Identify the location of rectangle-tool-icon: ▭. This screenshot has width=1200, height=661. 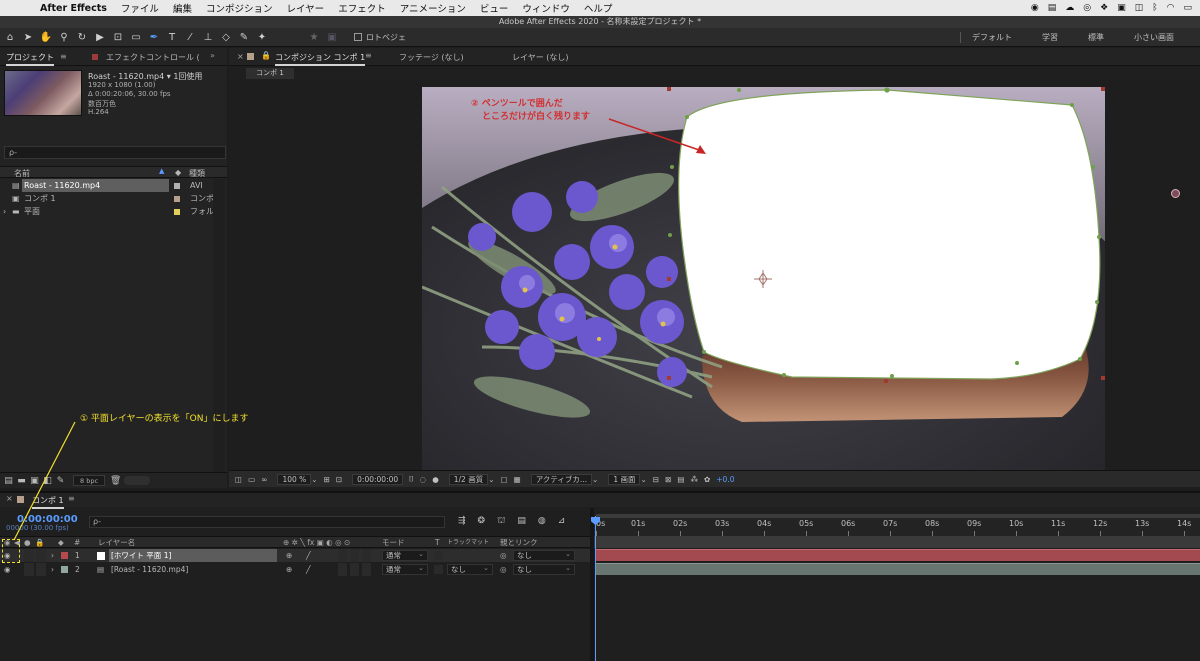
(136, 37).